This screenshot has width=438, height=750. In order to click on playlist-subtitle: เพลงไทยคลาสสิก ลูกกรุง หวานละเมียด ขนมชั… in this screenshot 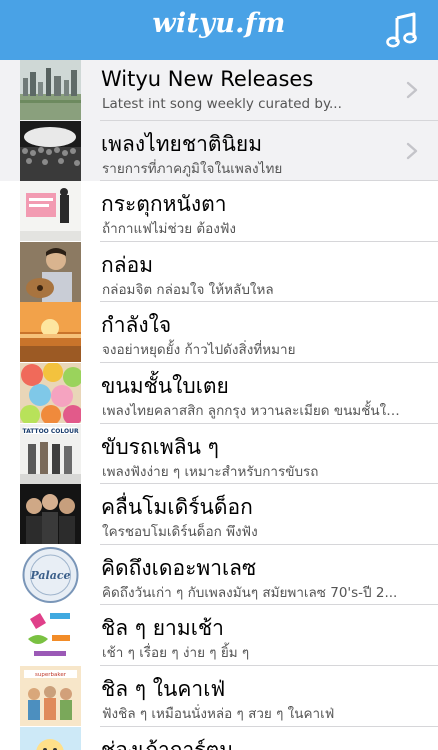, I will do `click(251, 410)`.